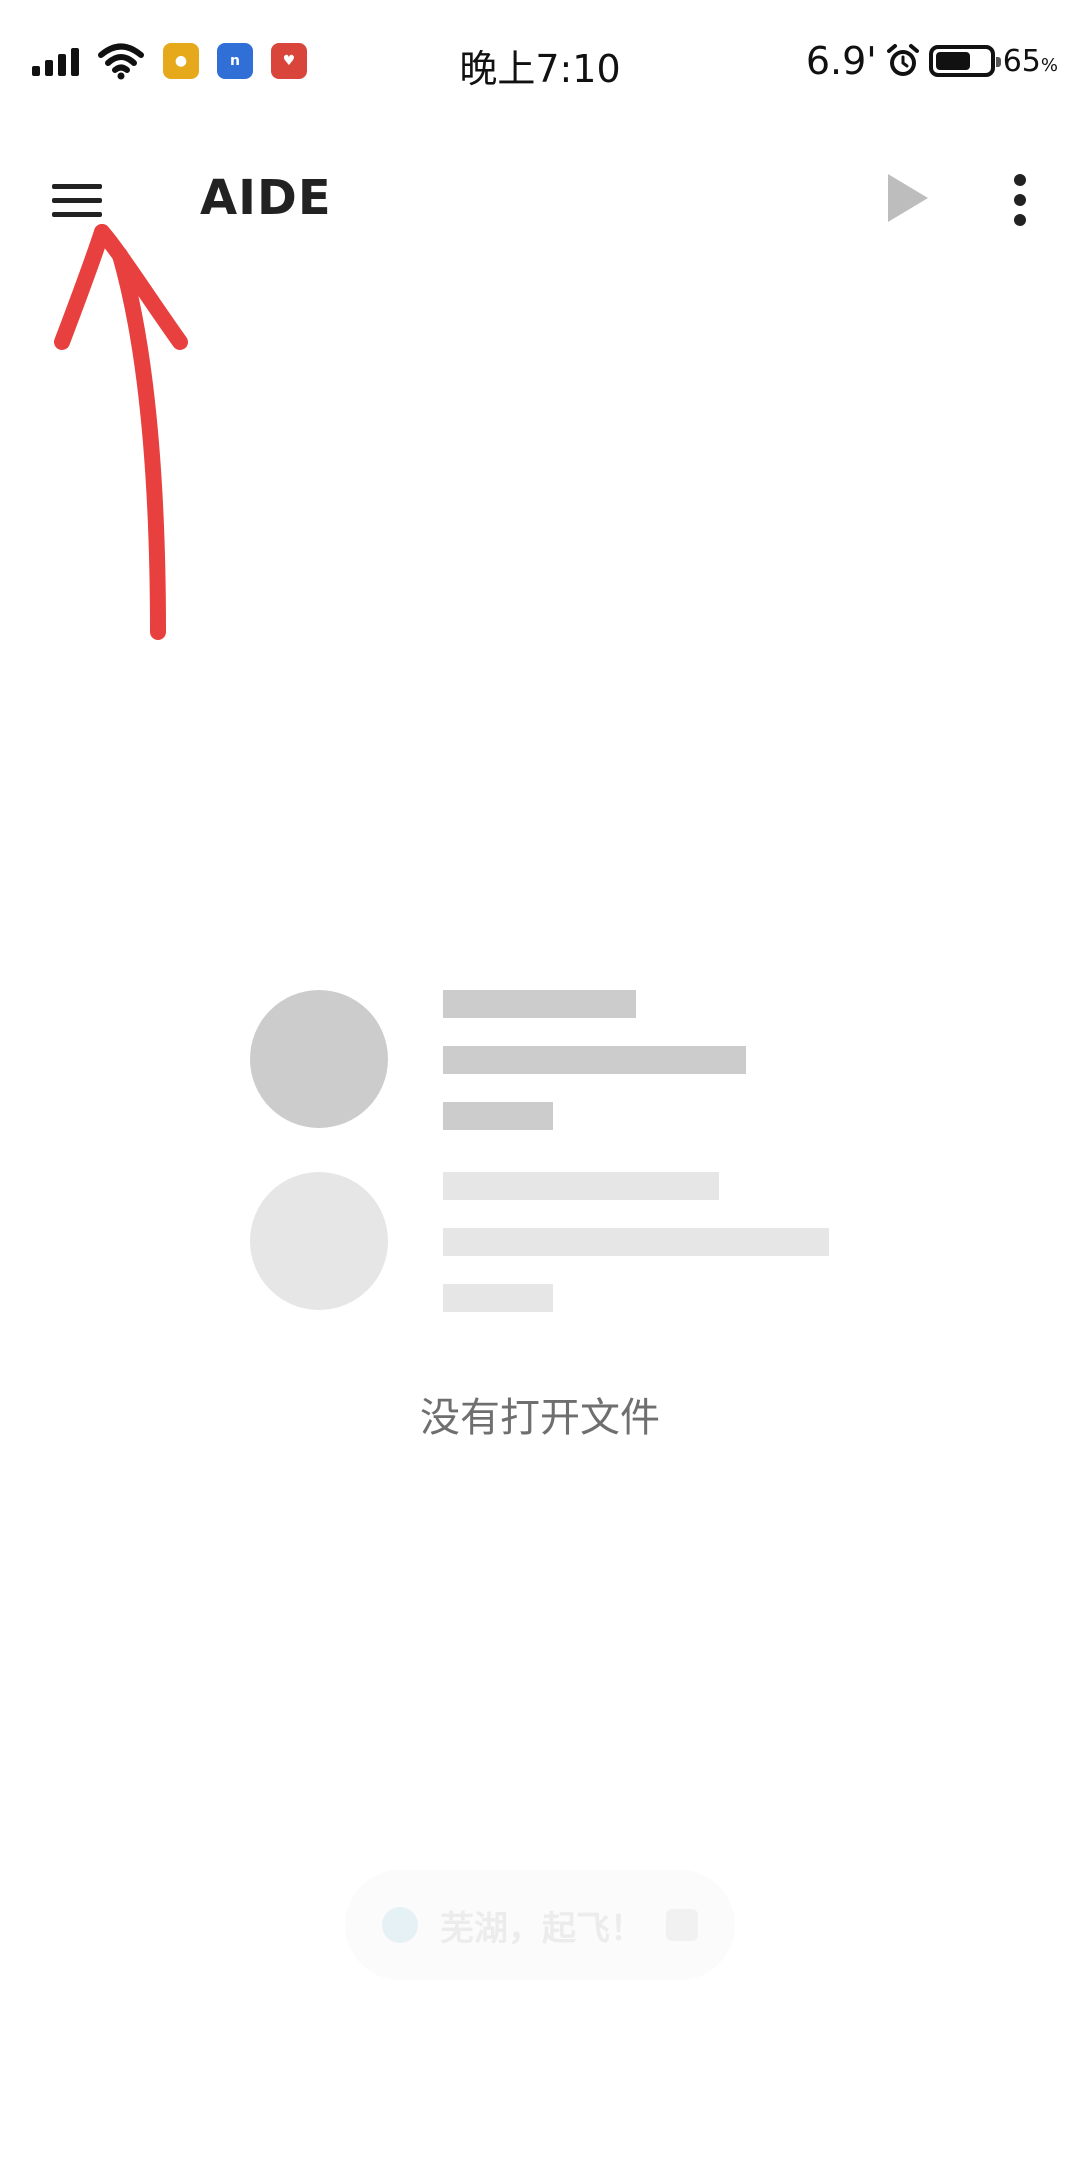 The height and width of the screenshot is (2160, 1080). What do you see at coordinates (902, 60) in the screenshot?
I see `alarm-icon` at bounding box center [902, 60].